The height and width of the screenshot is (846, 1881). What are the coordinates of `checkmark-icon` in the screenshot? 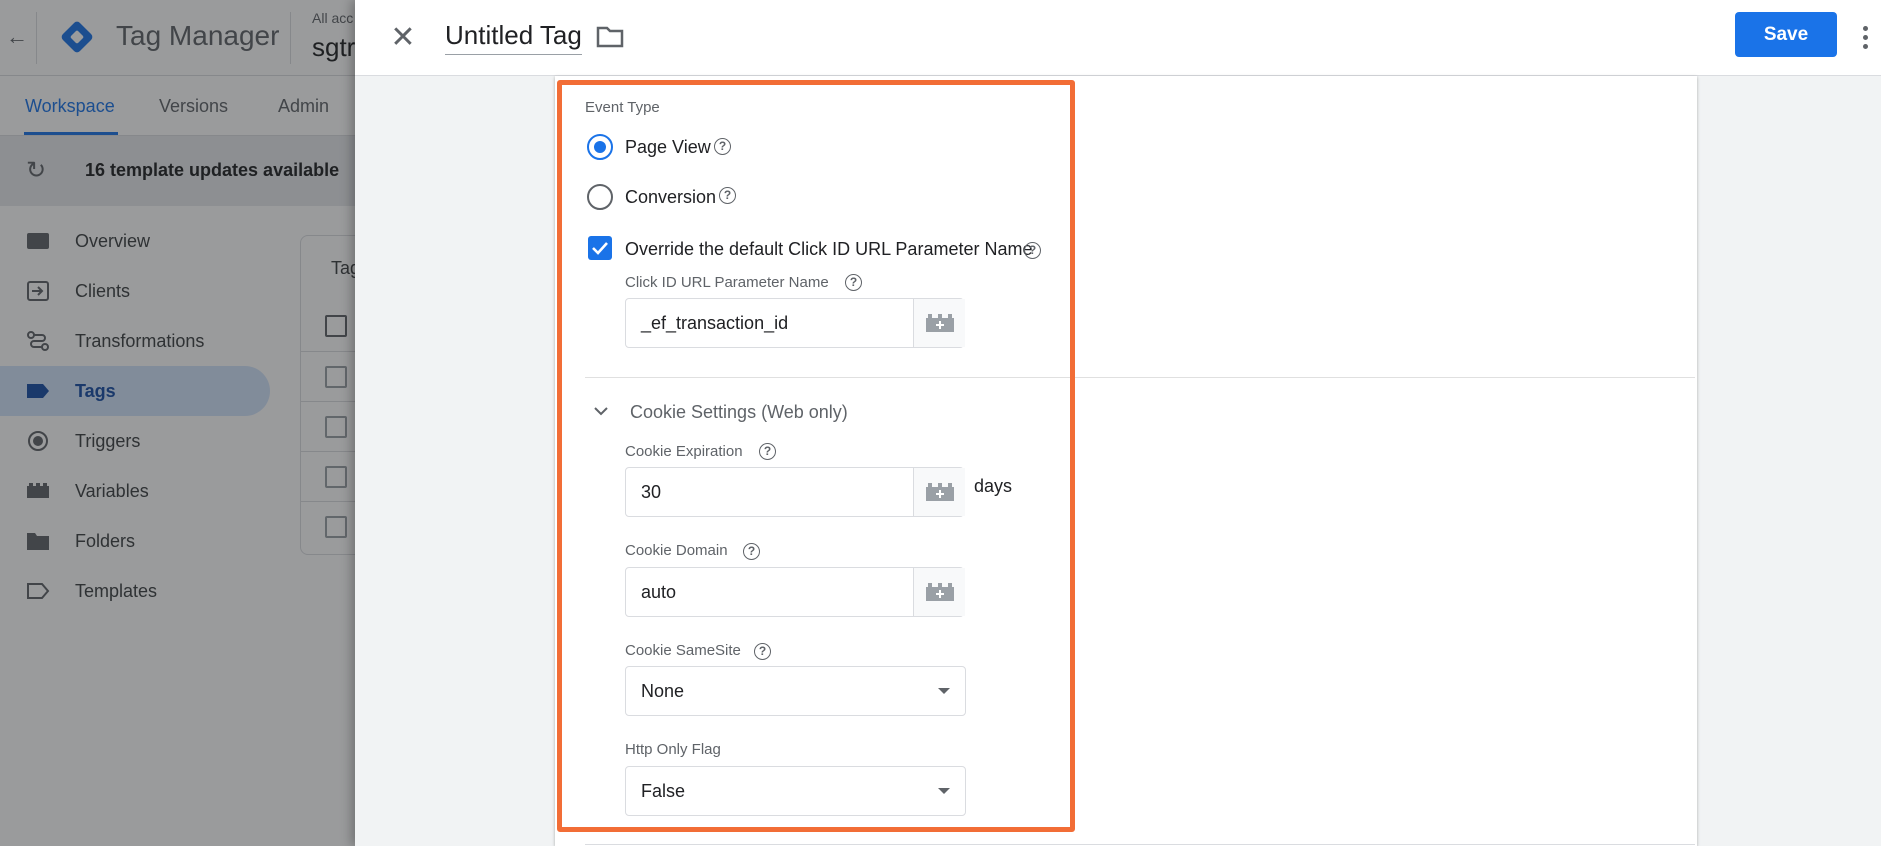 It's located at (600, 248).